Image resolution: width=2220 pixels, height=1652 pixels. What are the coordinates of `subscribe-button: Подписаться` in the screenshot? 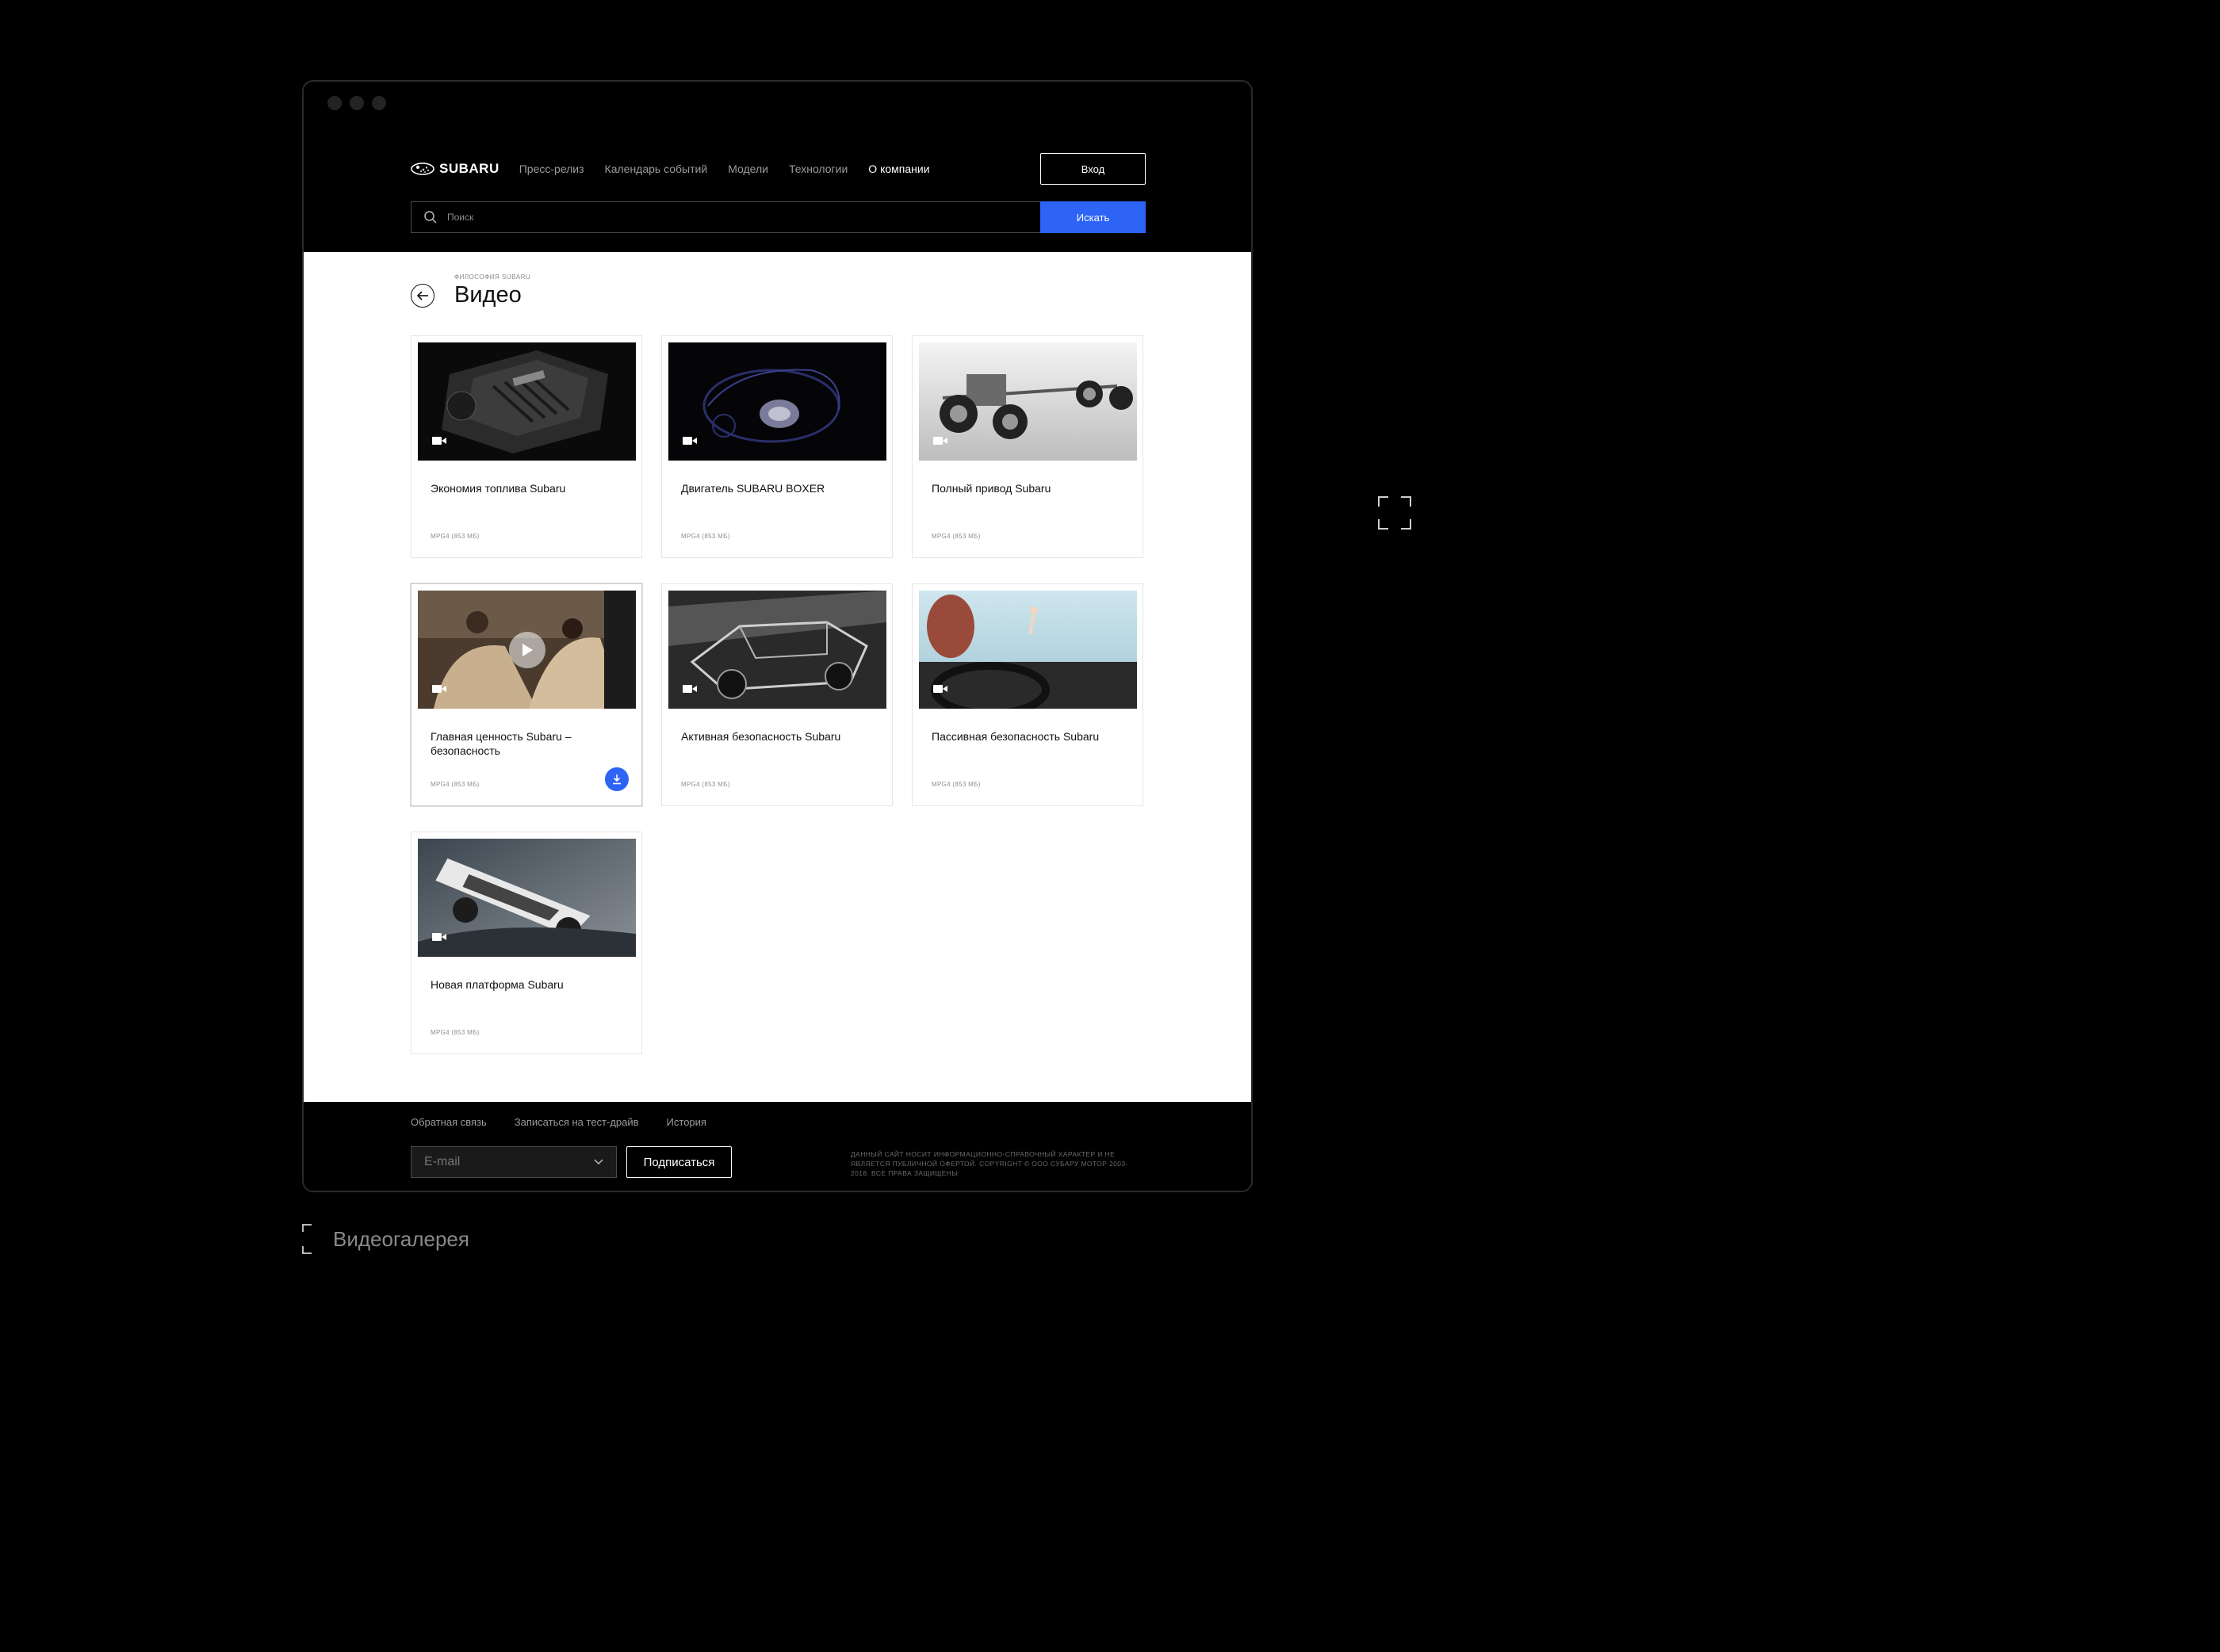 It's located at (679, 1162).